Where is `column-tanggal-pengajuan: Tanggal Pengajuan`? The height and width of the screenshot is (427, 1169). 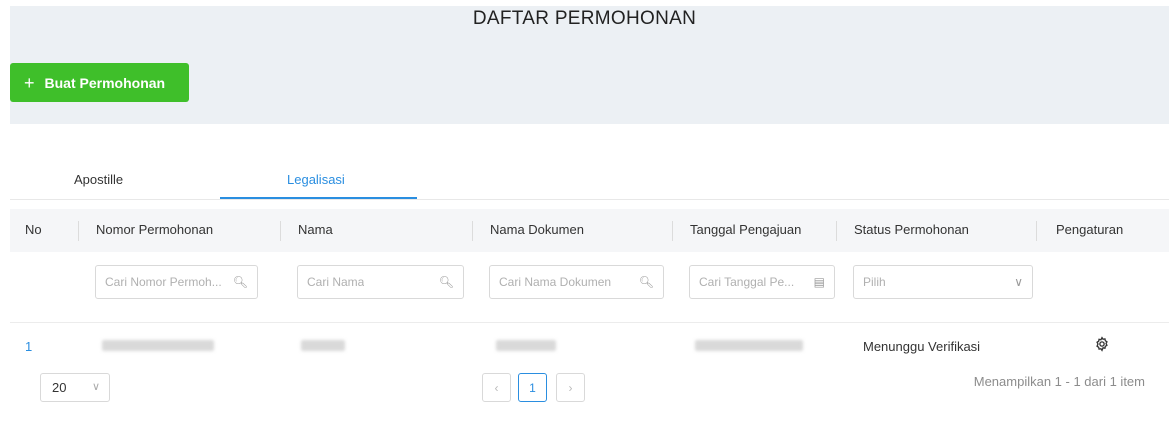 column-tanggal-pengajuan: Tanggal Pengajuan is located at coordinates (746, 229).